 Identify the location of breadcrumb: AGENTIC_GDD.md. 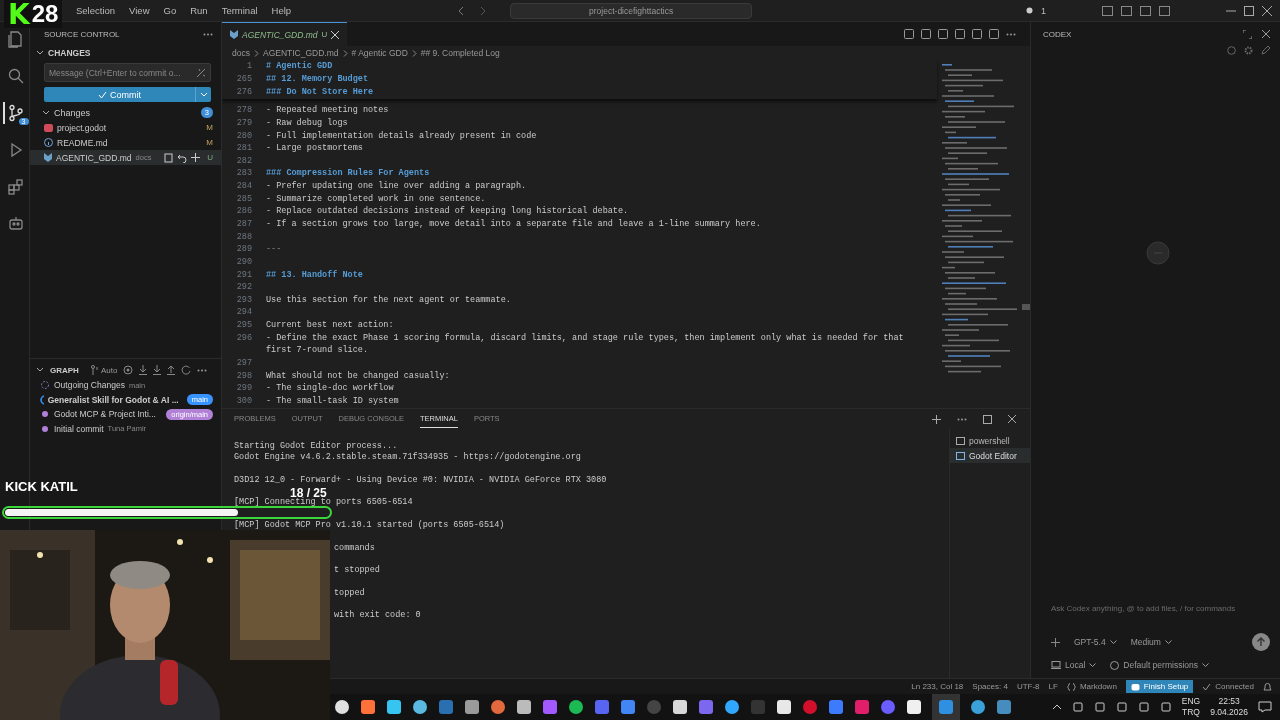
(300, 53).